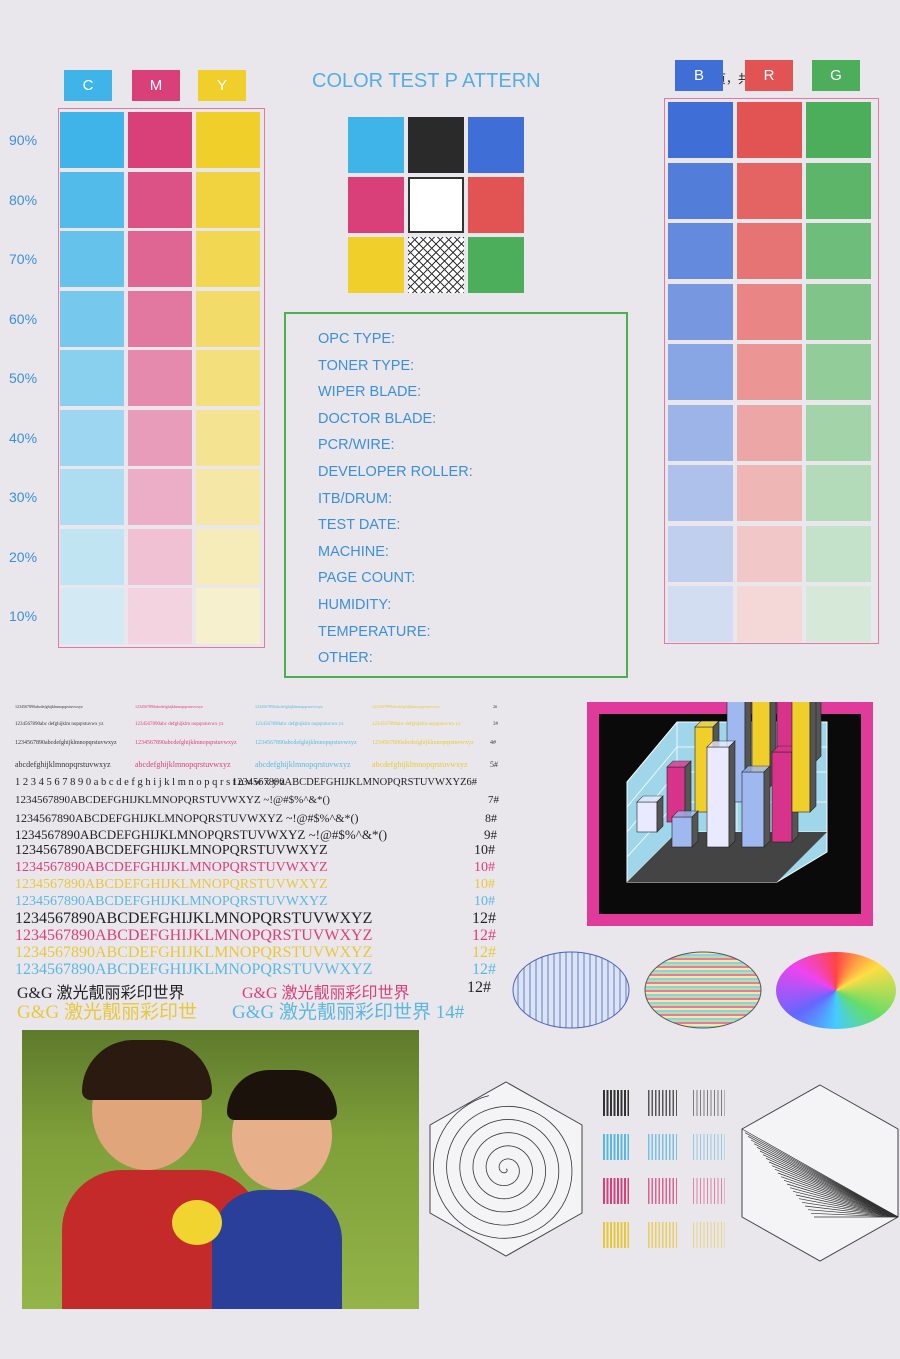 The image size is (900, 1359). Describe the element at coordinates (494, 764) in the screenshot. I see `text-sample-segment: 5#` at that location.